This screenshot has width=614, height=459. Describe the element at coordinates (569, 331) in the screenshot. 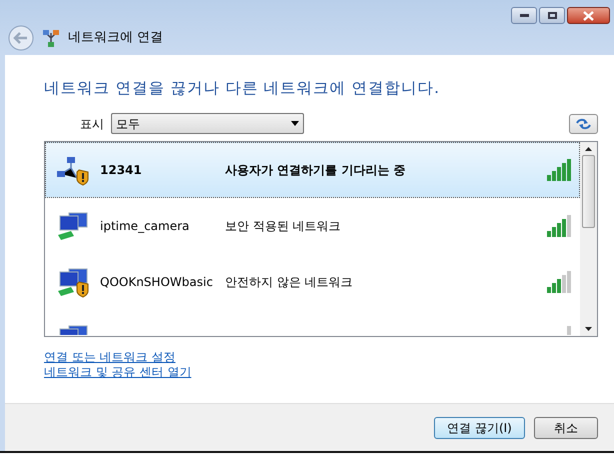

I see `signal-strength-icon` at that location.